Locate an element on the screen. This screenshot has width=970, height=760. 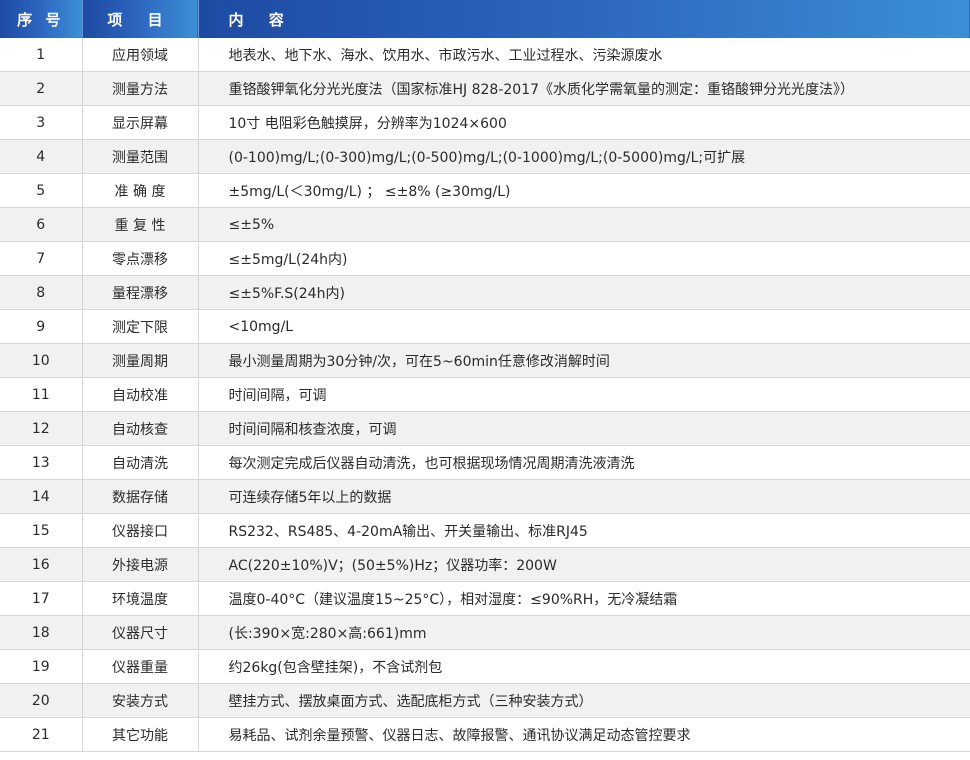
row-item: 测定下限 is located at coordinates (140, 326).